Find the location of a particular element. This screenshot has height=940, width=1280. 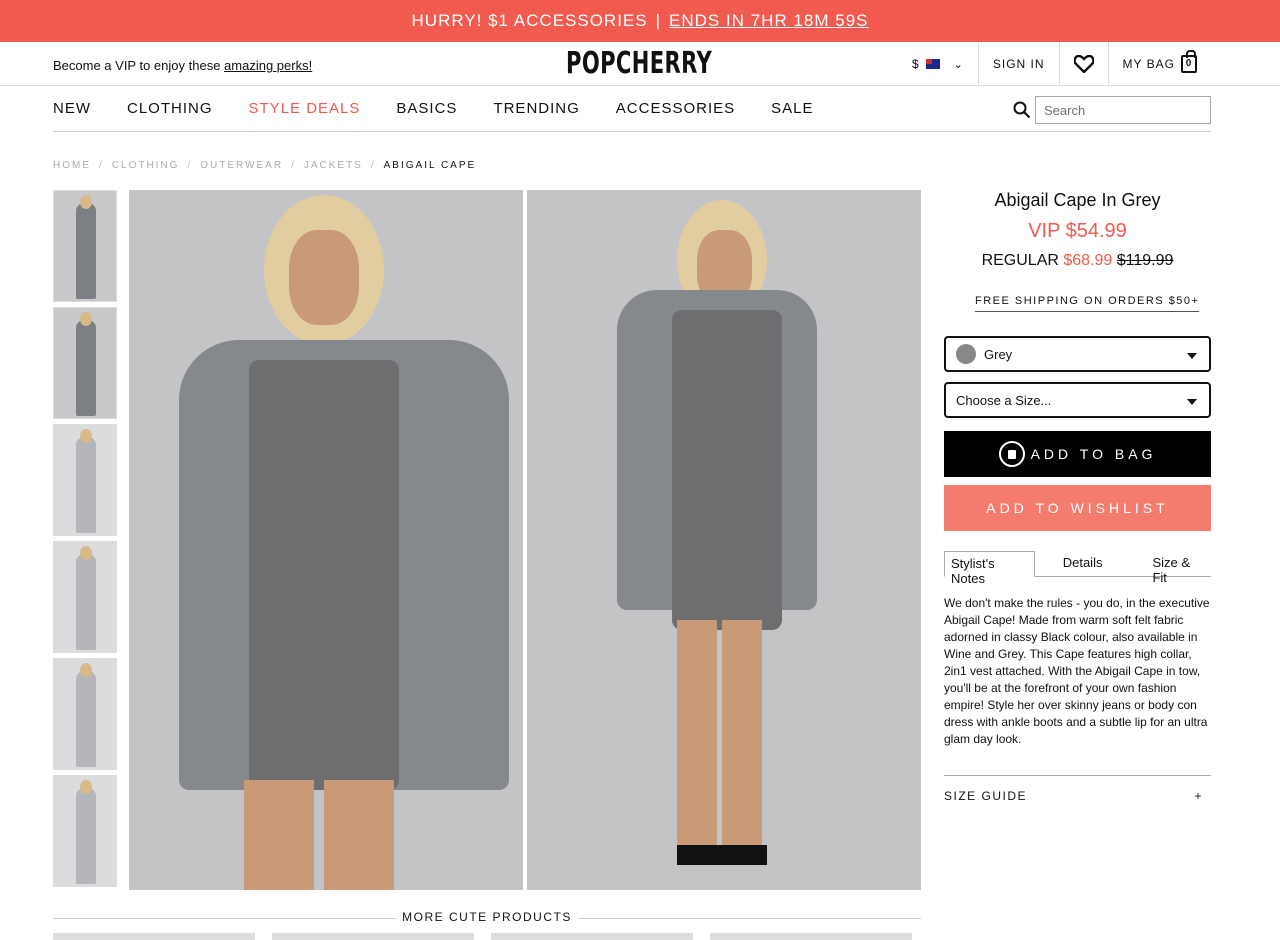

add-to-wishlist-label: ADD TO WISHLIST is located at coordinates (1077, 508).